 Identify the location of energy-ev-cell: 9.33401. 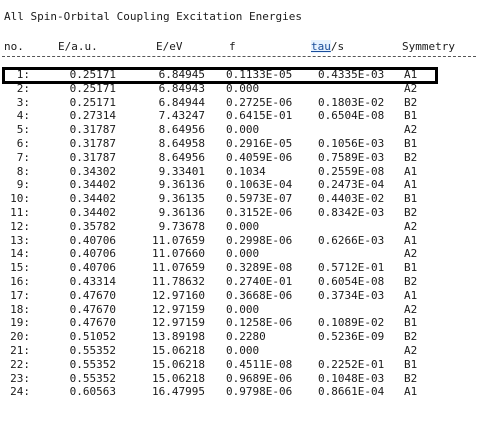
(181, 171).